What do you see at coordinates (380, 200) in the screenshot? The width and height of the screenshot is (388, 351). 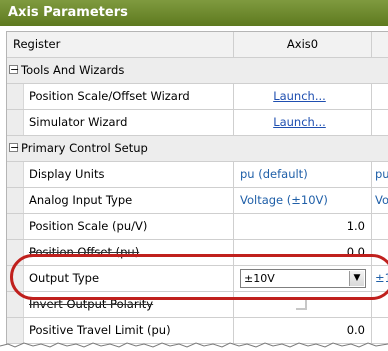 I see `analog-input-type-next-axis: Vol` at bounding box center [380, 200].